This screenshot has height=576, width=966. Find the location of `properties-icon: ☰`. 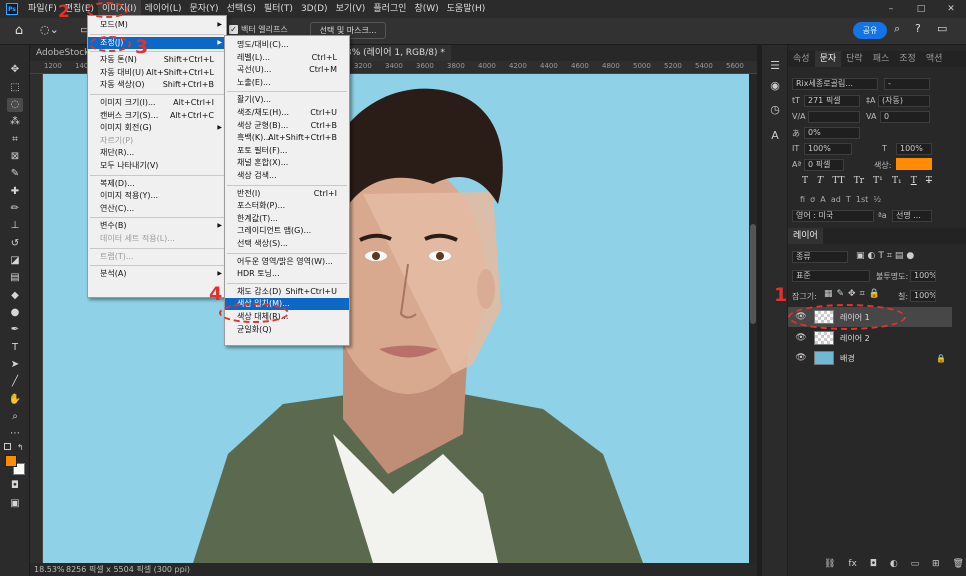

properties-icon: ☰ is located at coordinates (775, 67).